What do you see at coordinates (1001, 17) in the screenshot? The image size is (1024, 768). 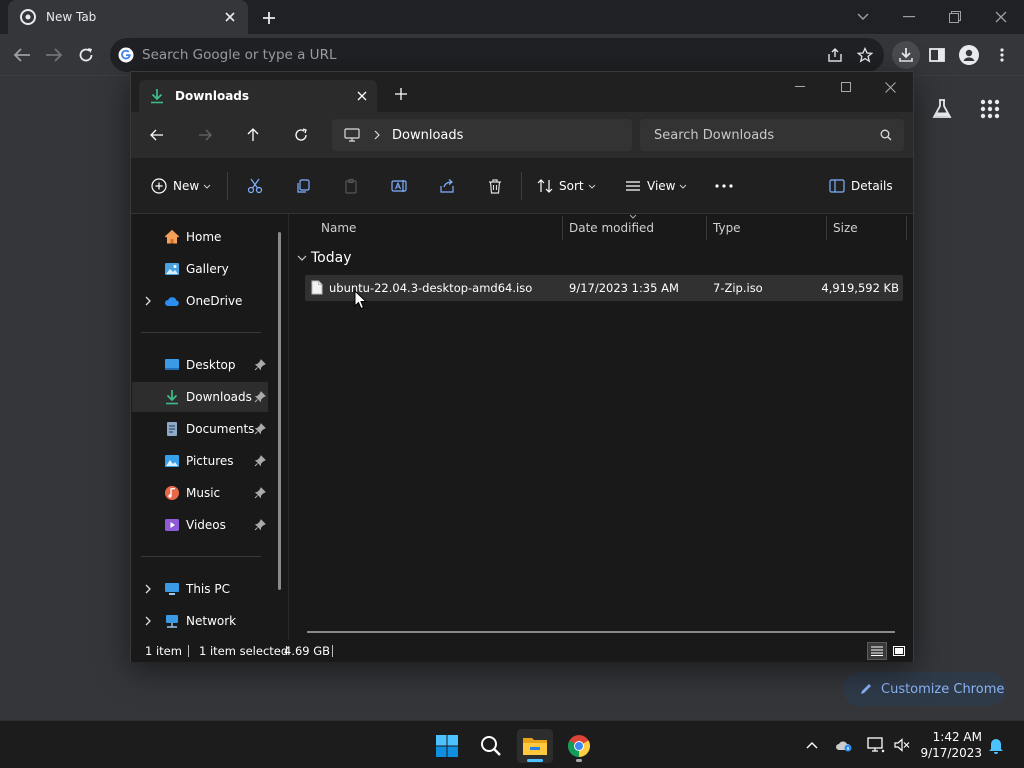 I see `chrome-close-button` at bounding box center [1001, 17].